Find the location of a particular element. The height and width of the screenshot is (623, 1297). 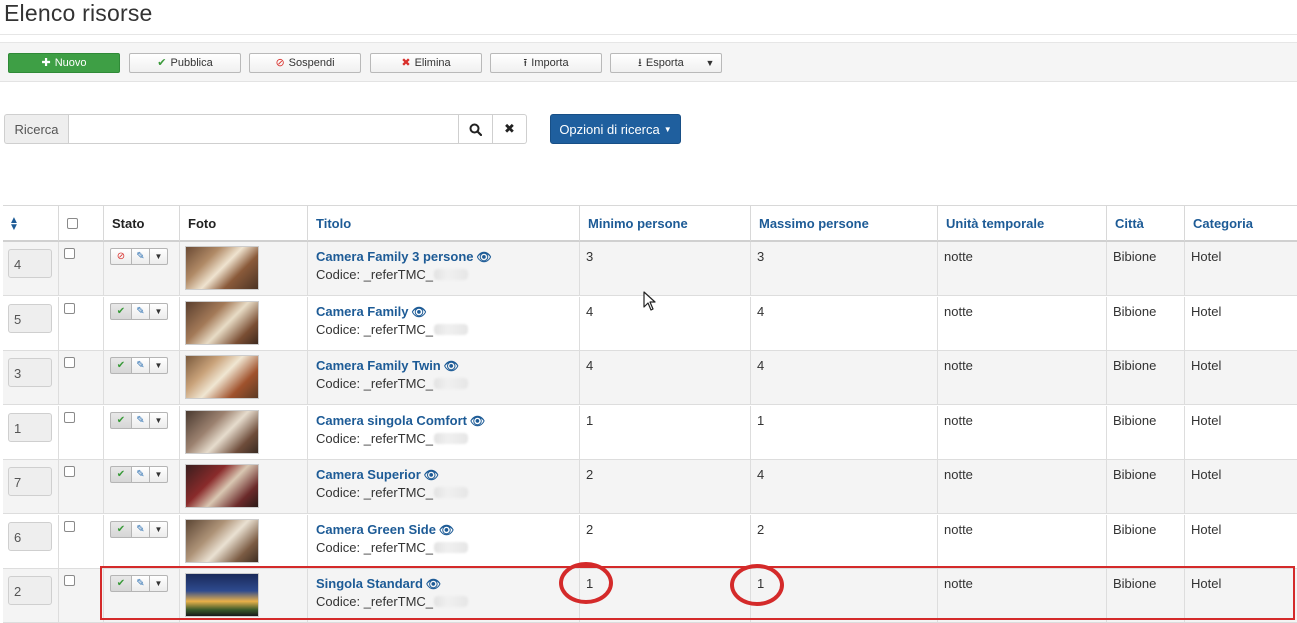

column-header-categoria: Categoria is located at coordinates (1240, 223).